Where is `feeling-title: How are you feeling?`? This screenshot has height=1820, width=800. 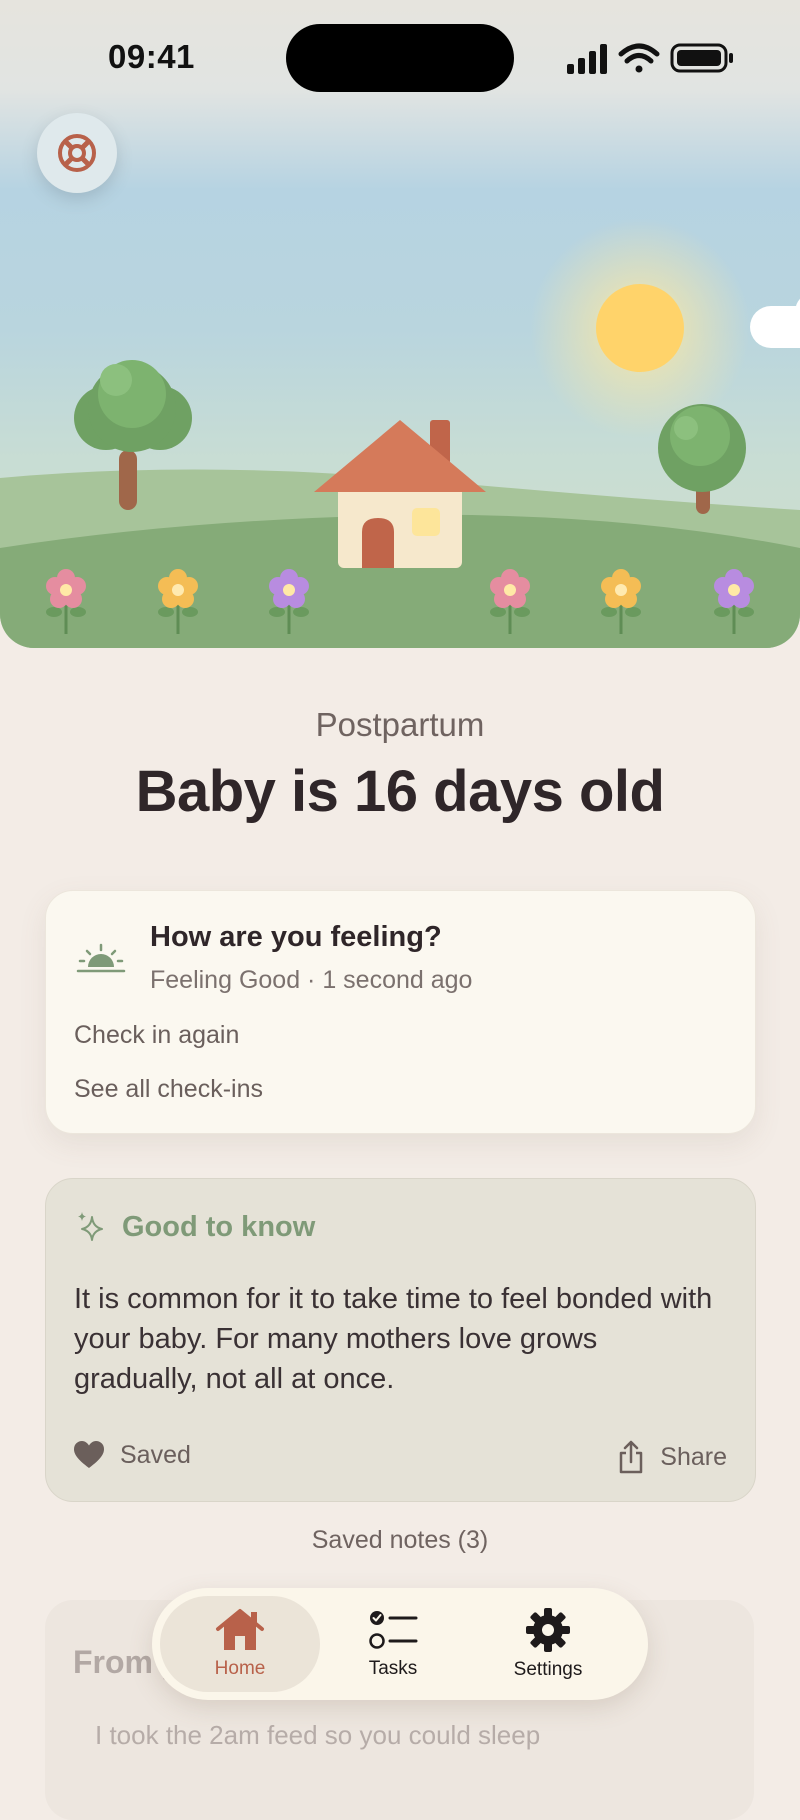 feeling-title: How are you feeling? is located at coordinates (296, 937).